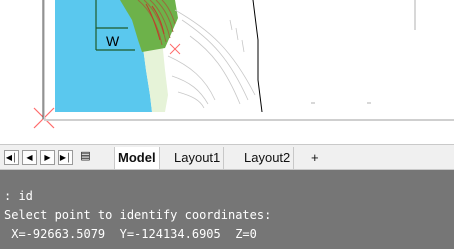 The image size is (454, 249). I want to click on command-history-line: : id, so click(18, 196).